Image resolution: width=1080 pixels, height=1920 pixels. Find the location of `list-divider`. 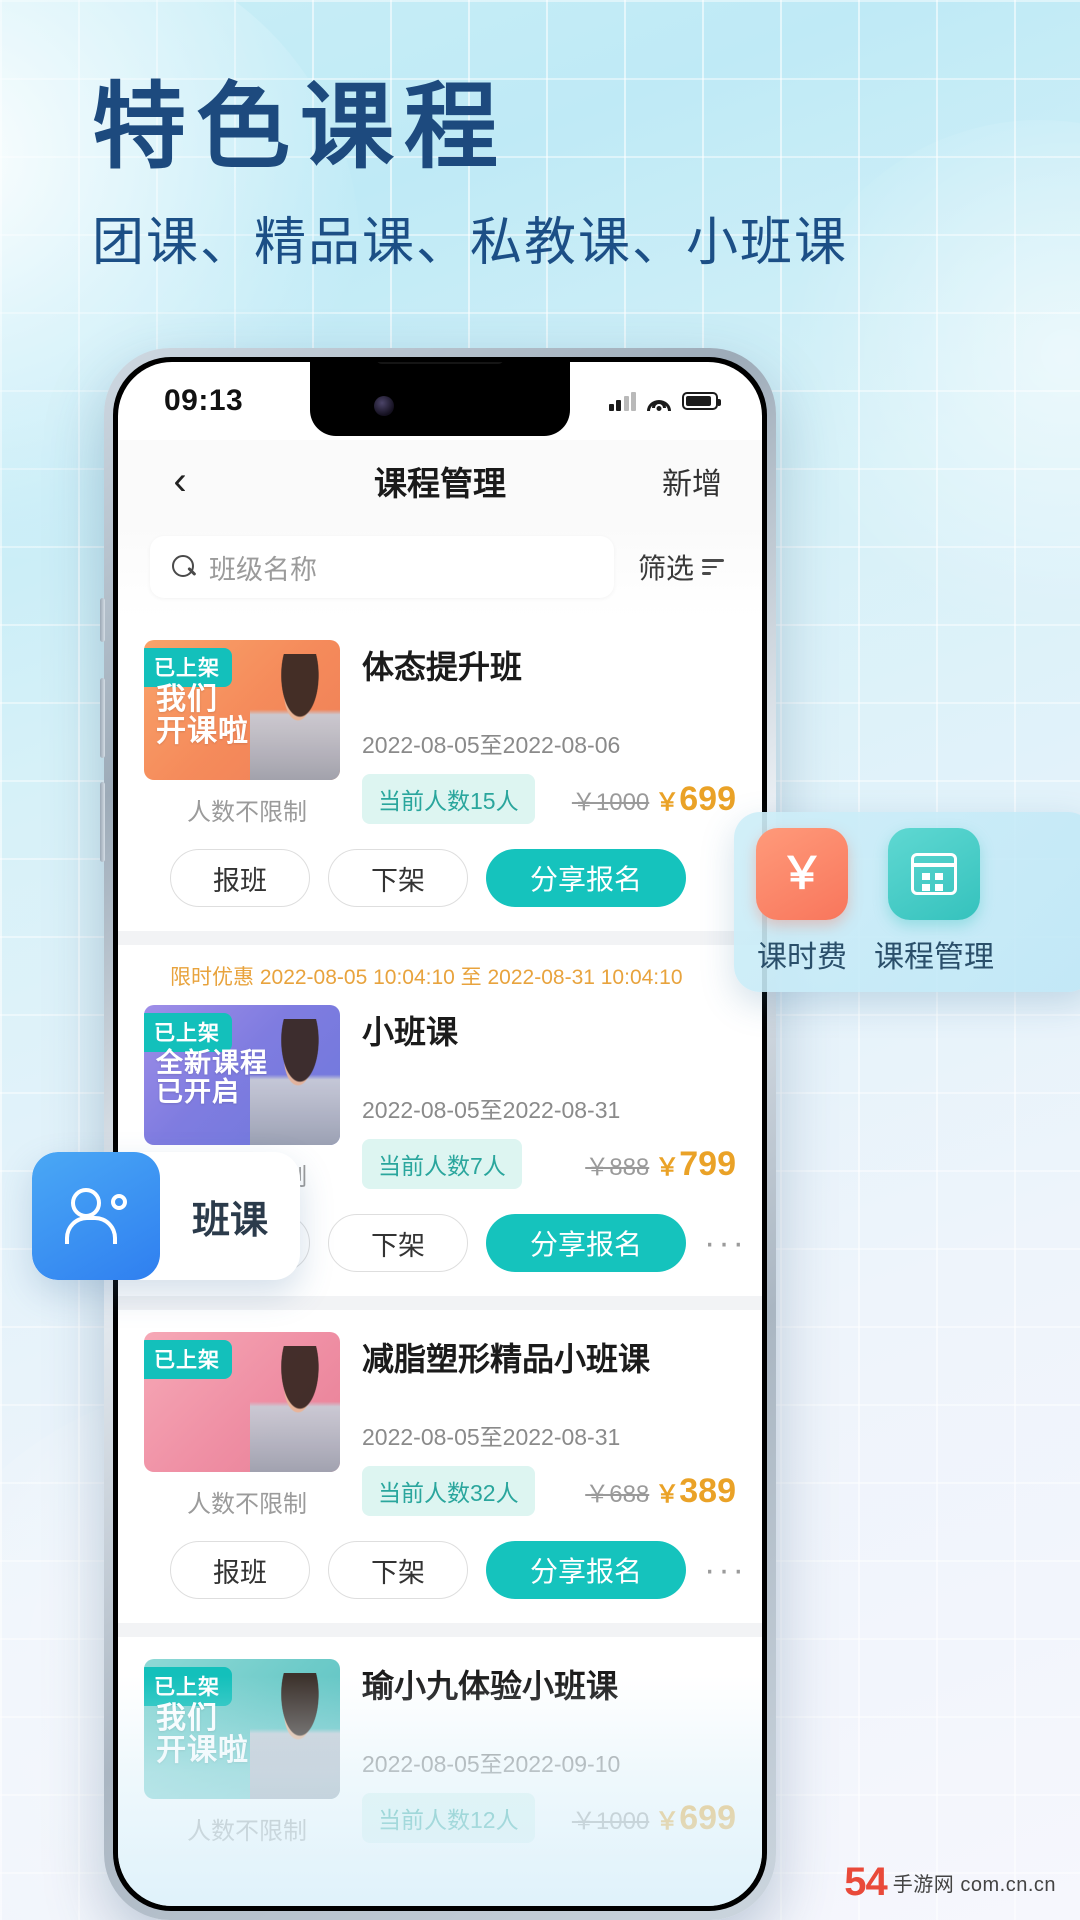

list-divider is located at coordinates (440, 938).